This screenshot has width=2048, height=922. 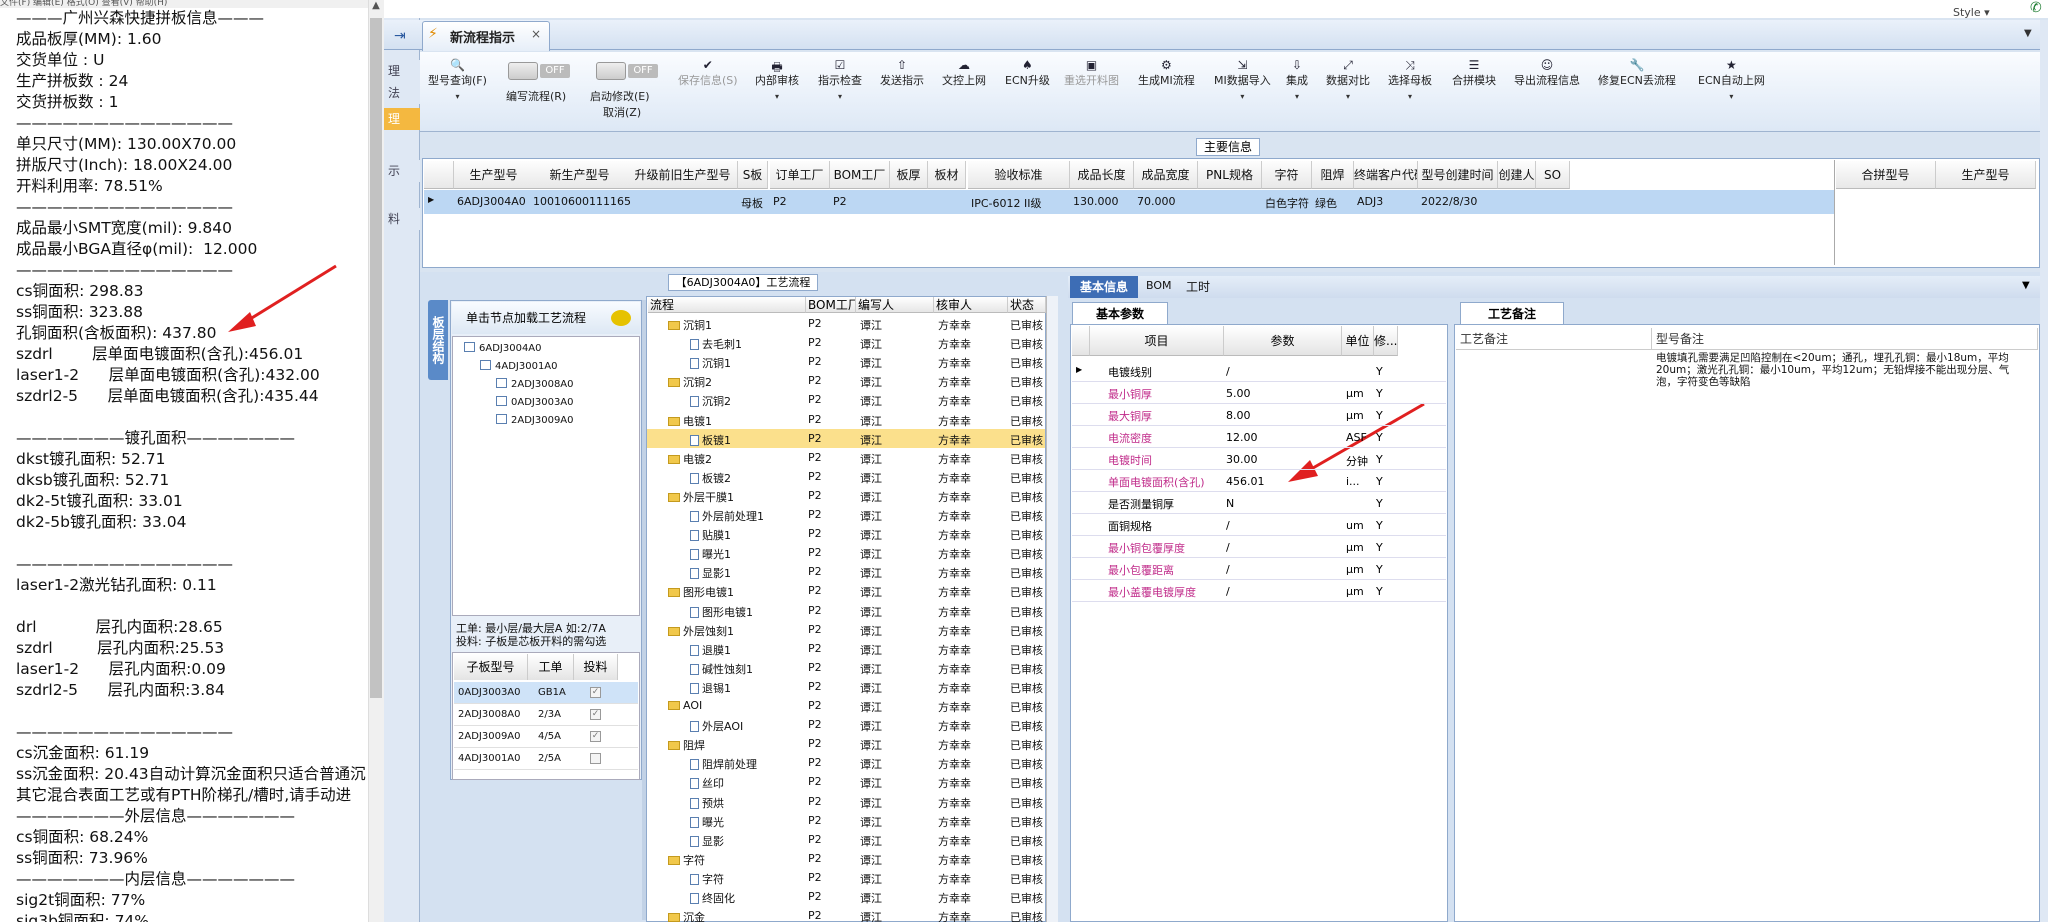 What do you see at coordinates (1027, 305) in the screenshot?
I see `column-header: 状态` at bounding box center [1027, 305].